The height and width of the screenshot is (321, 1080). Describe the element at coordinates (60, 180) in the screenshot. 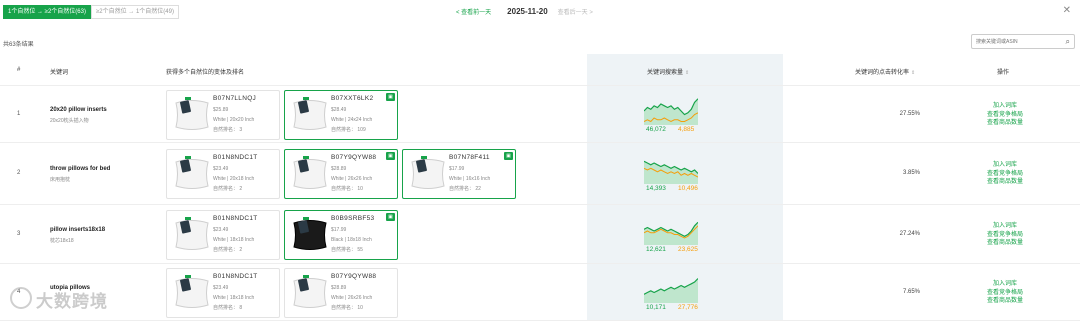

I see `keyword-translation: 床用抱枕` at that location.